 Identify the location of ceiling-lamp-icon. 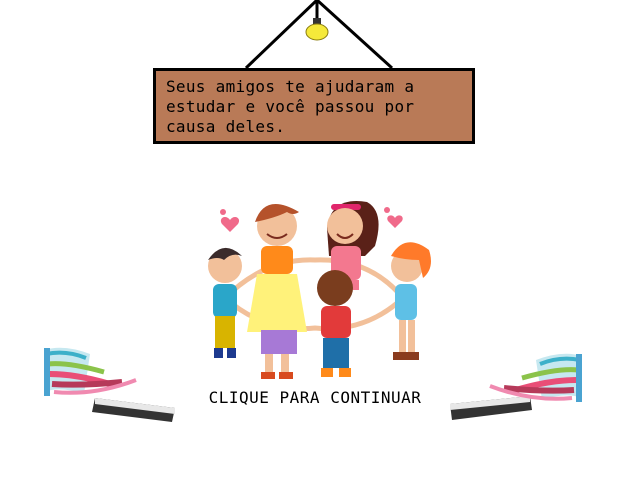
(317, 29).